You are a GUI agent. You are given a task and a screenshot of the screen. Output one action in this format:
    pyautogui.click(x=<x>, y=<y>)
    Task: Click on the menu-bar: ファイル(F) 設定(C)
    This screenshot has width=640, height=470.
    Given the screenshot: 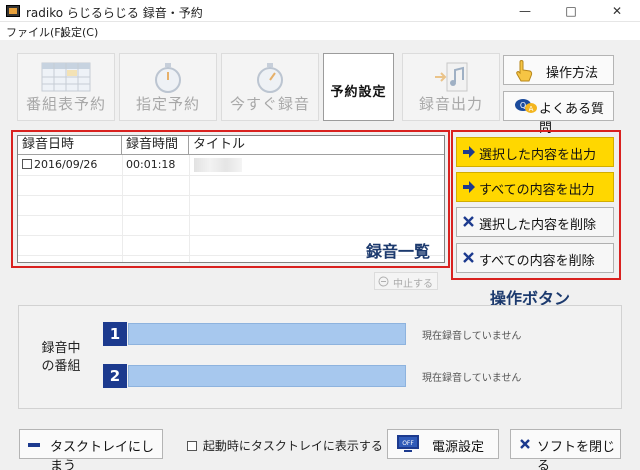 What is the action you would take?
    pyautogui.click(x=320, y=31)
    